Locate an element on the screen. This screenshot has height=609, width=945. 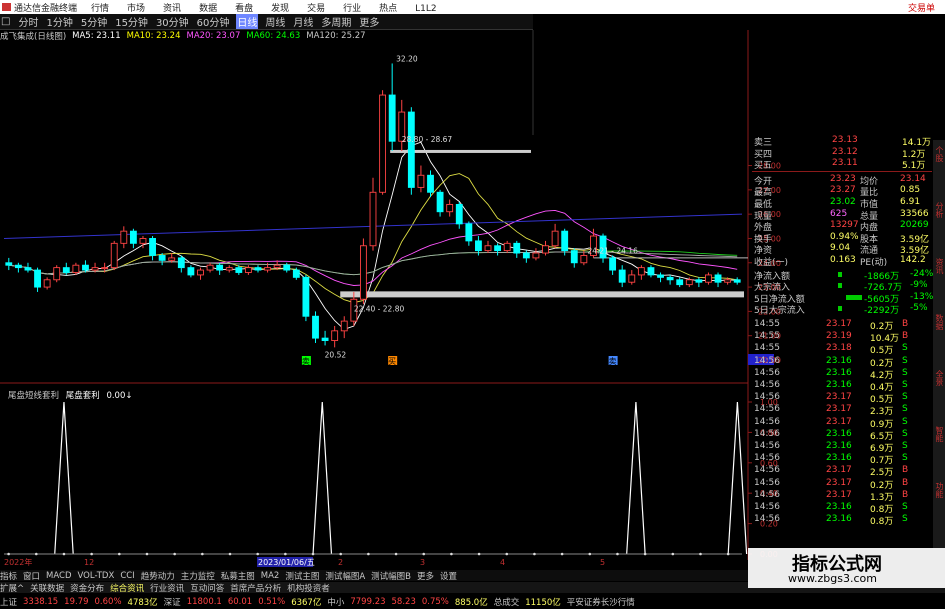
capital-flow-pct: -13% is located at coordinates (922, 296).